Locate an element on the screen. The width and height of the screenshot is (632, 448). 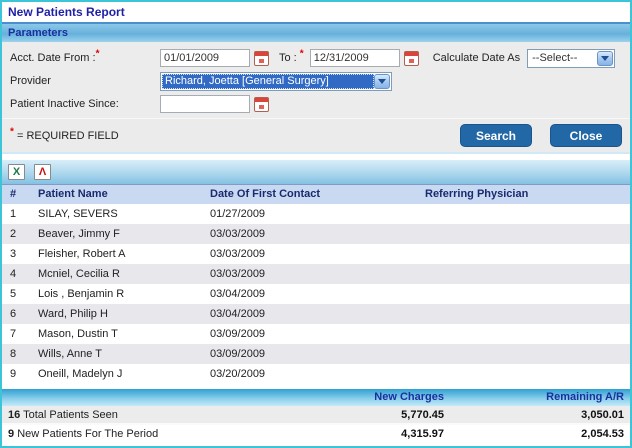
export-toolbar: X Λ is located at coordinates (316, 172).